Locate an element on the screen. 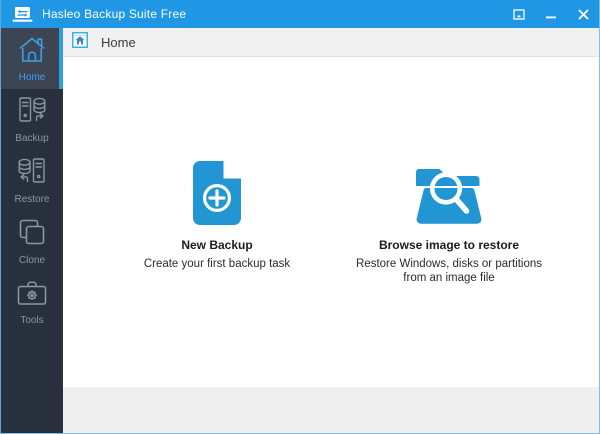  sidebar-item-backup: Backup is located at coordinates (32, 119).